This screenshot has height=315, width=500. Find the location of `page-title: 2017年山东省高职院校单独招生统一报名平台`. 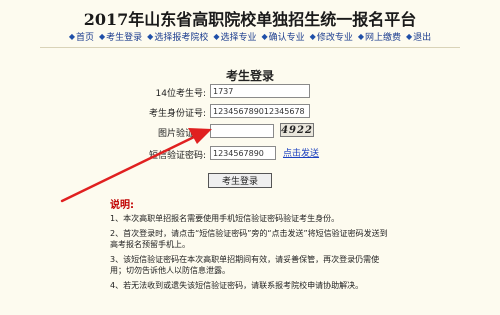

page-title: 2017年山东省高职院校单独招生统一报名平台 is located at coordinates (250, 19).